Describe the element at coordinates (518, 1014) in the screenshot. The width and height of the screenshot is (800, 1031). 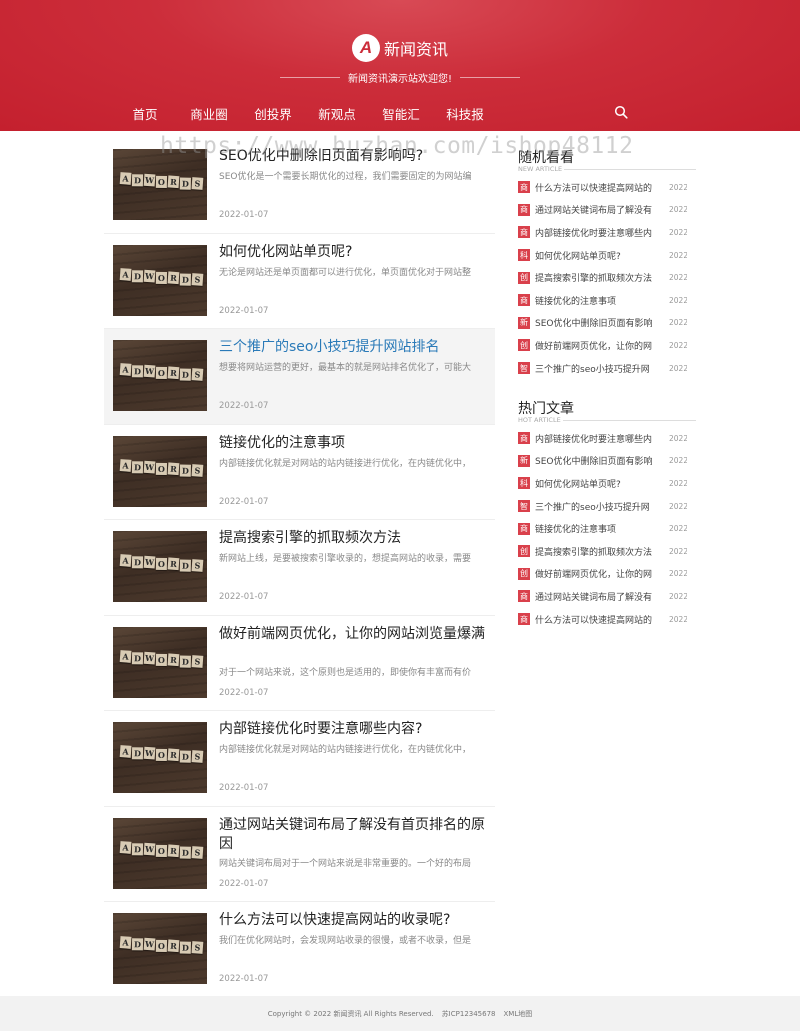
I see `footer-sitemap-link: XML地图` at that location.